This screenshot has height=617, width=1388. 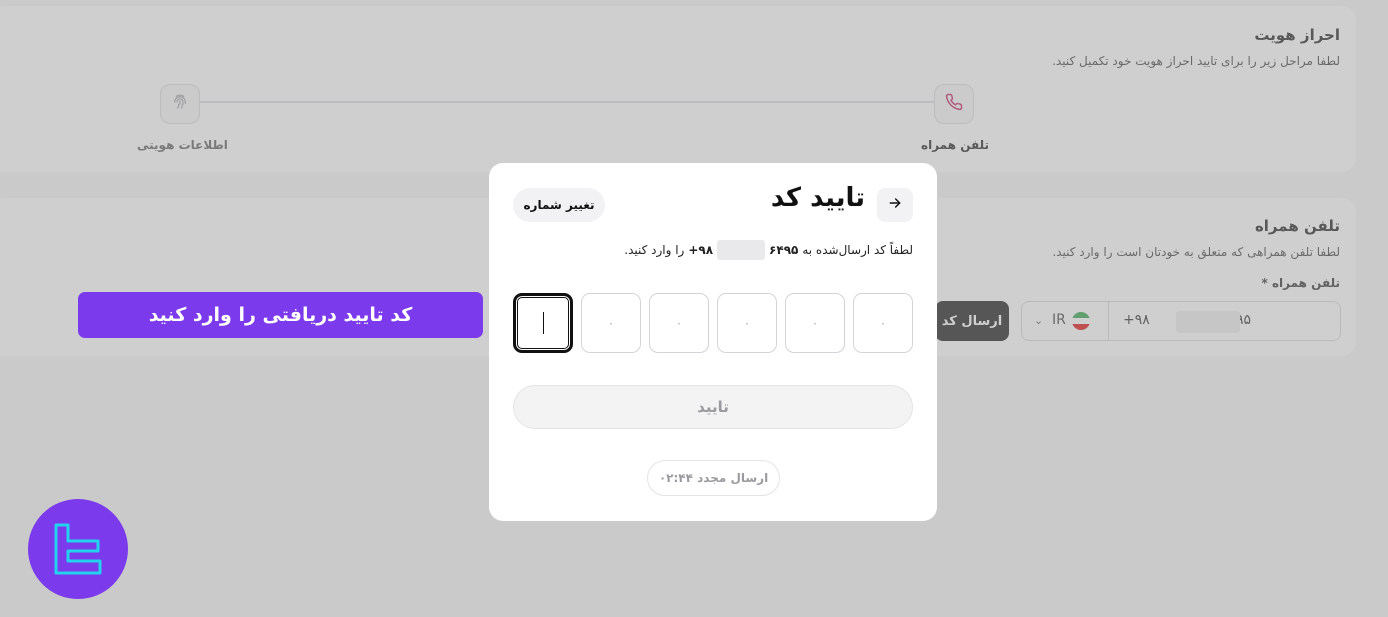 I want to click on change-number-button: تغییر شماره, so click(x=559, y=205).